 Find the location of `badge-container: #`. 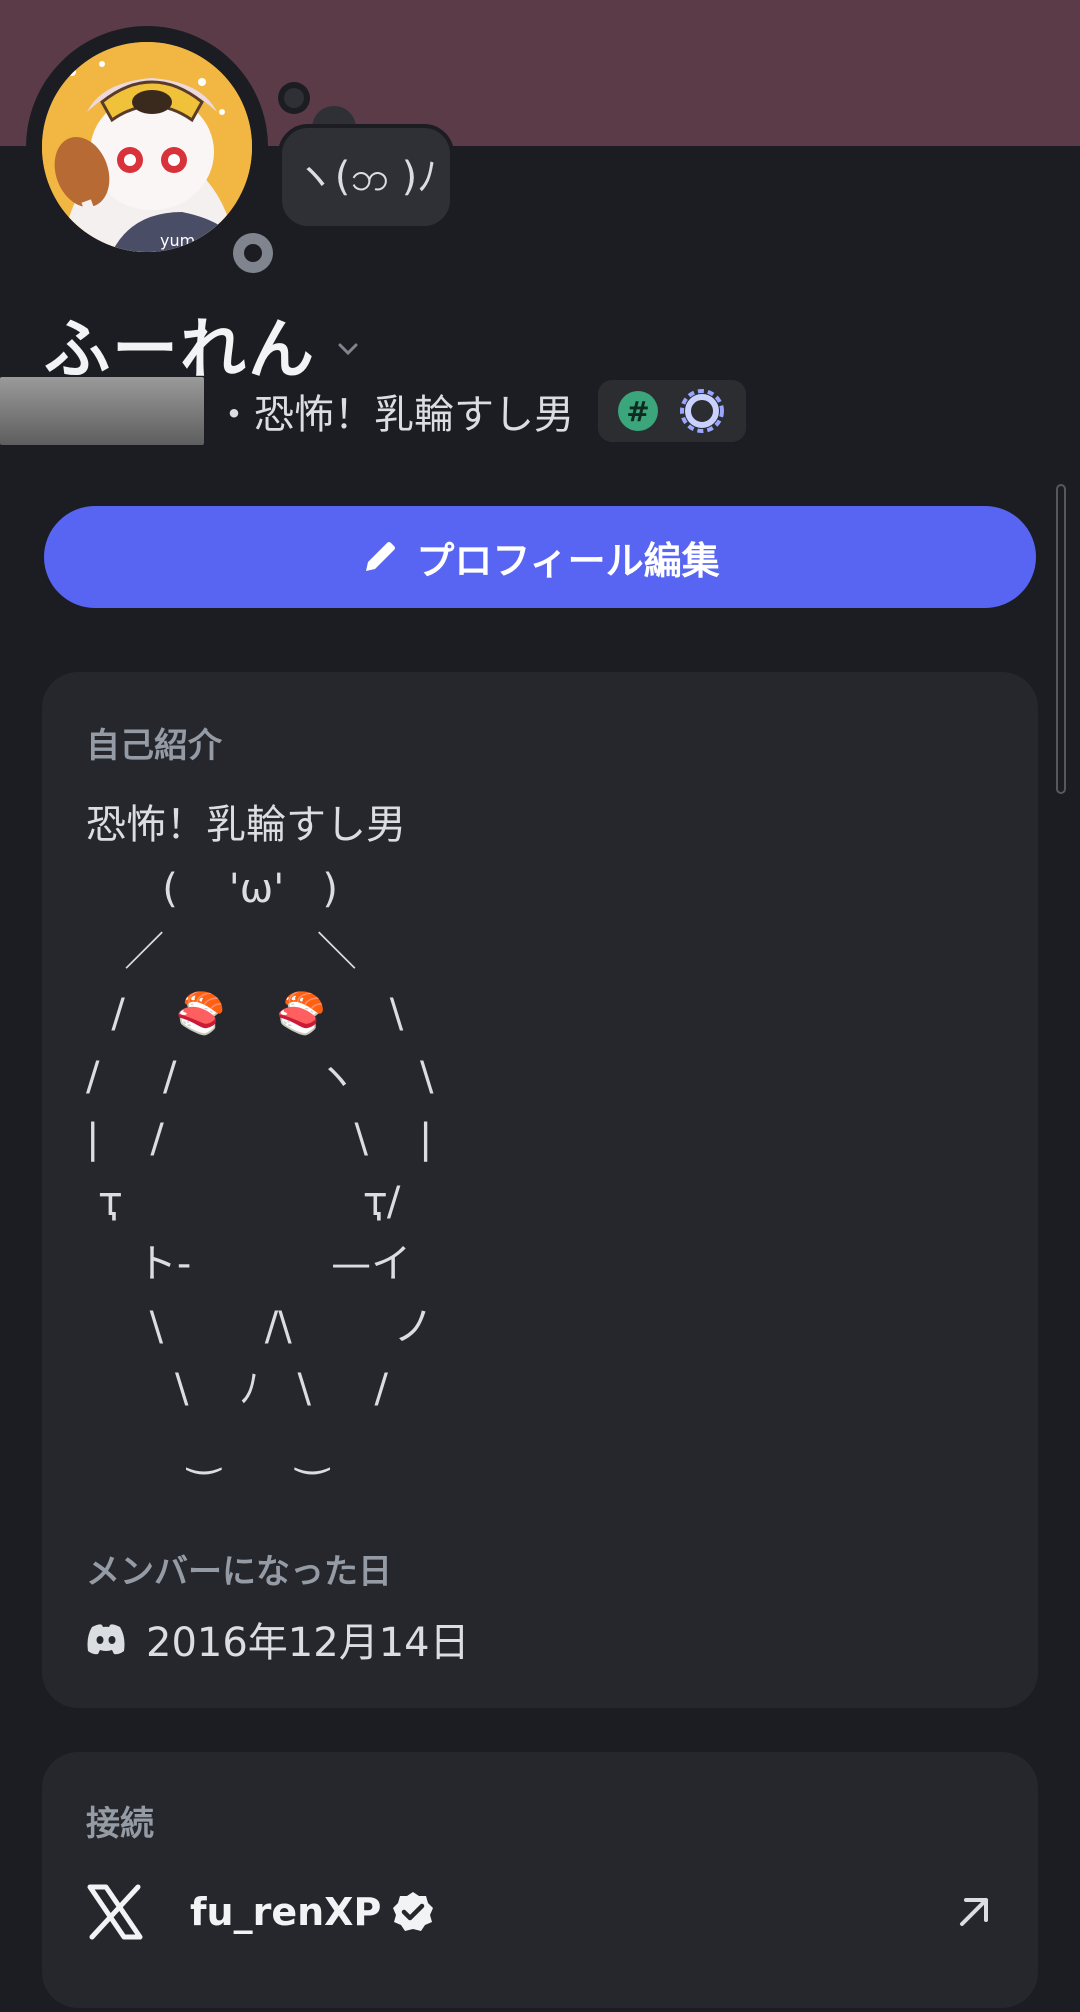

badge-container: # is located at coordinates (672, 411).